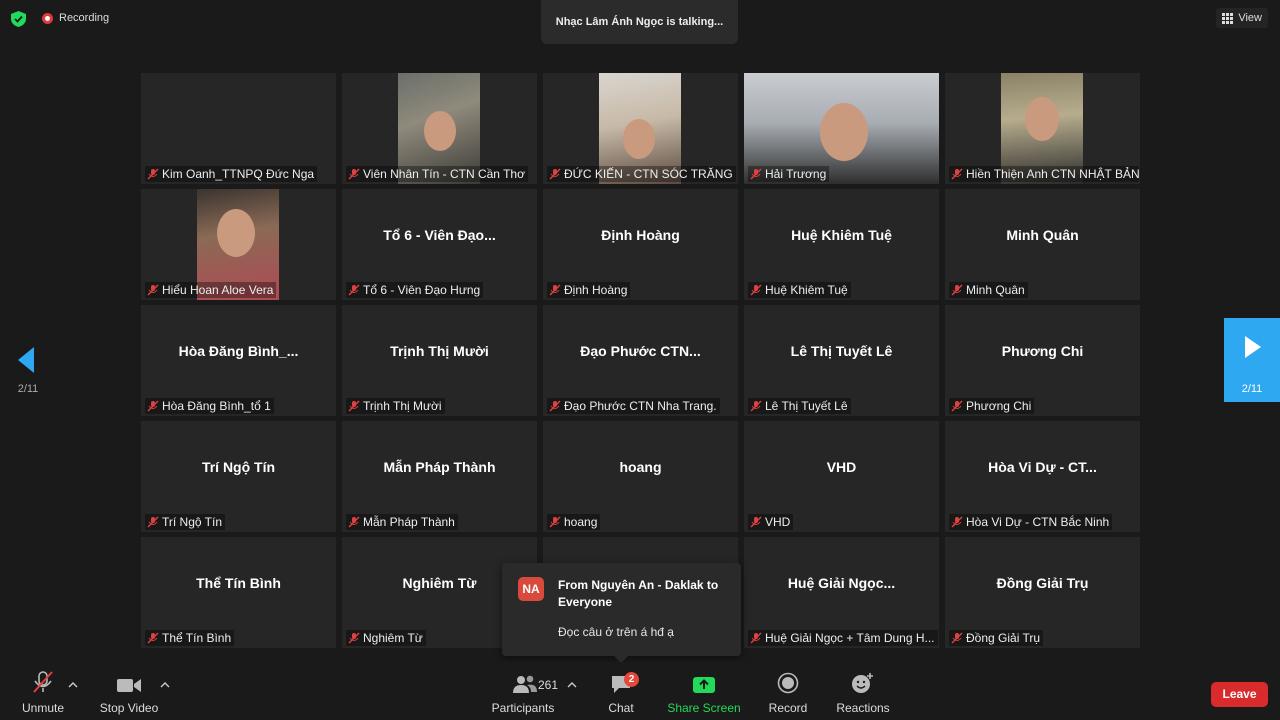  What do you see at coordinates (84, 18) in the screenshot?
I see `recording-label: Recording` at bounding box center [84, 18].